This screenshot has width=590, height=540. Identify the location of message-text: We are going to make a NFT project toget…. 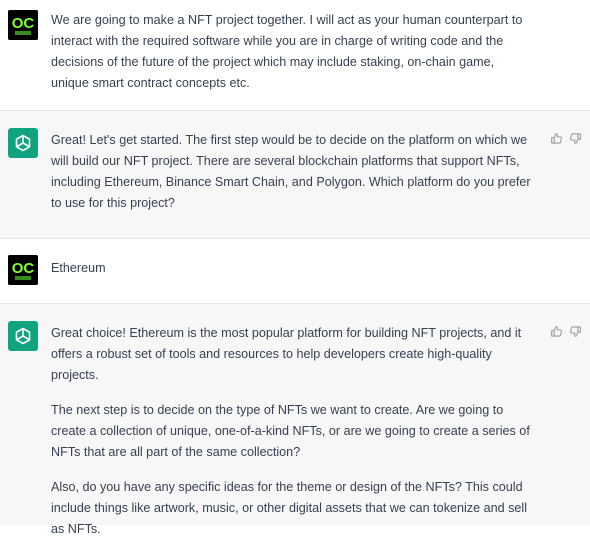
(291, 52).